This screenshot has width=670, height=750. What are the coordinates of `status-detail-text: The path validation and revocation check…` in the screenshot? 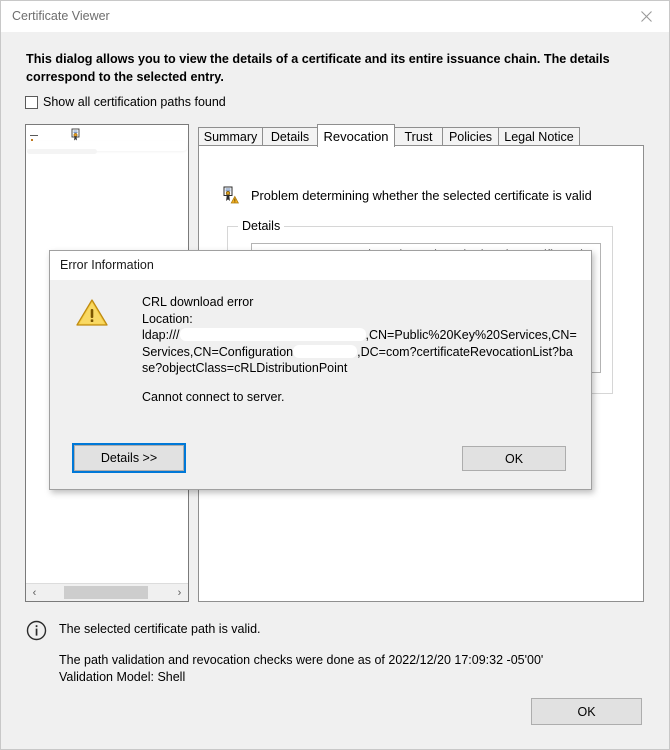 It's located at (301, 669).